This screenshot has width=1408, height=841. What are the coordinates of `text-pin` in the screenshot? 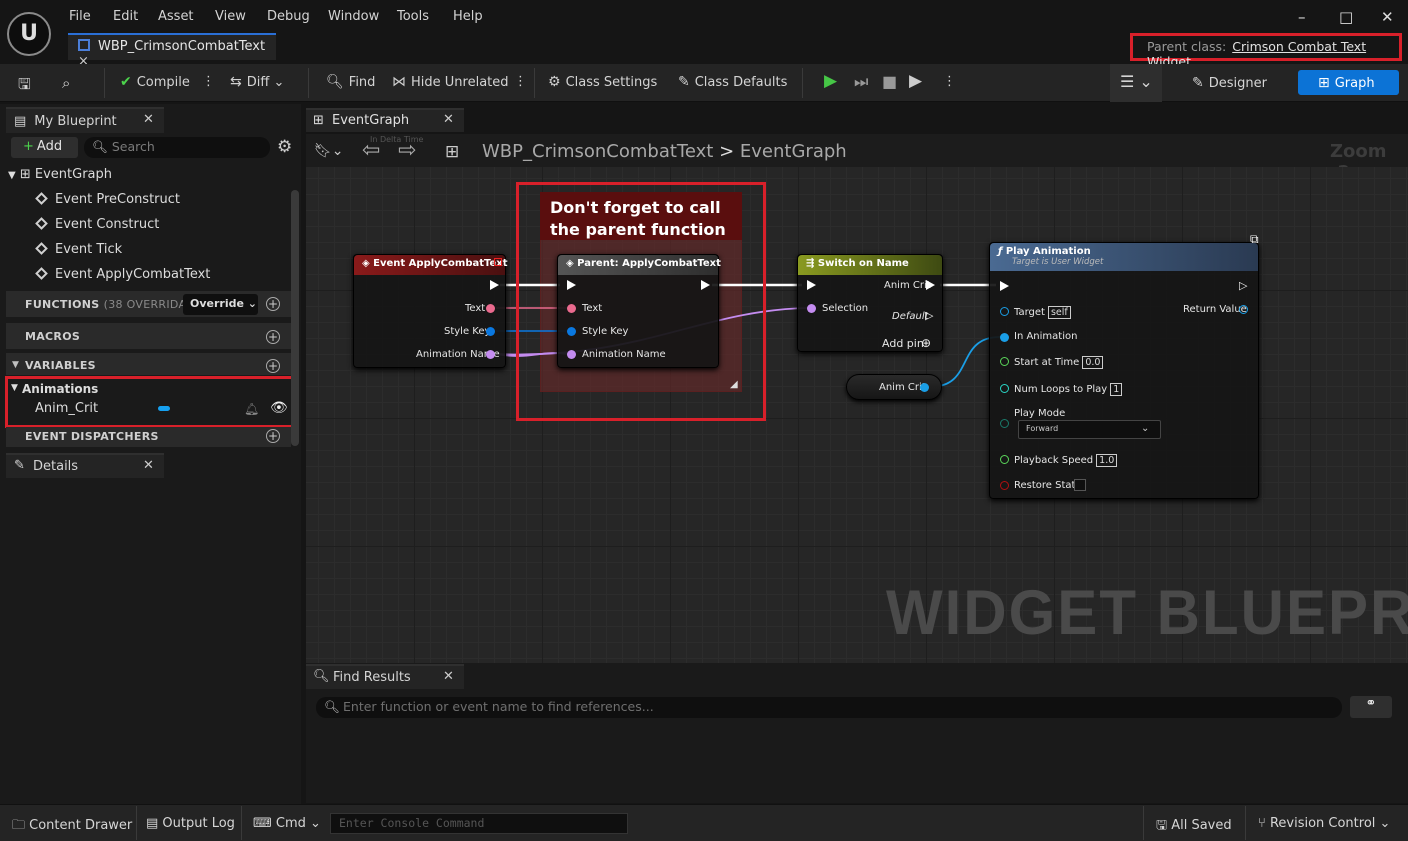 It's located at (490, 308).